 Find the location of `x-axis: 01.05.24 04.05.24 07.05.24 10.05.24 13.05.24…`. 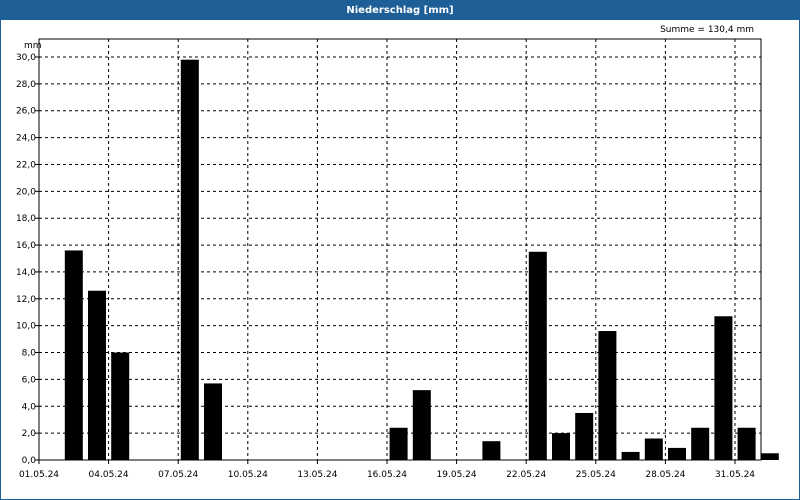

x-axis: 01.05.24 04.05.24 07.05.24 10.05.24 13.05.24… is located at coordinates (387, 470).